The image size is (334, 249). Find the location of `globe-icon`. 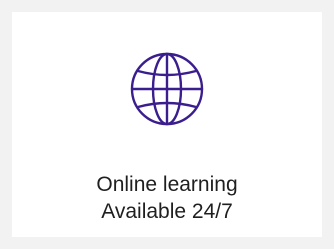

globe-icon is located at coordinates (167, 89).